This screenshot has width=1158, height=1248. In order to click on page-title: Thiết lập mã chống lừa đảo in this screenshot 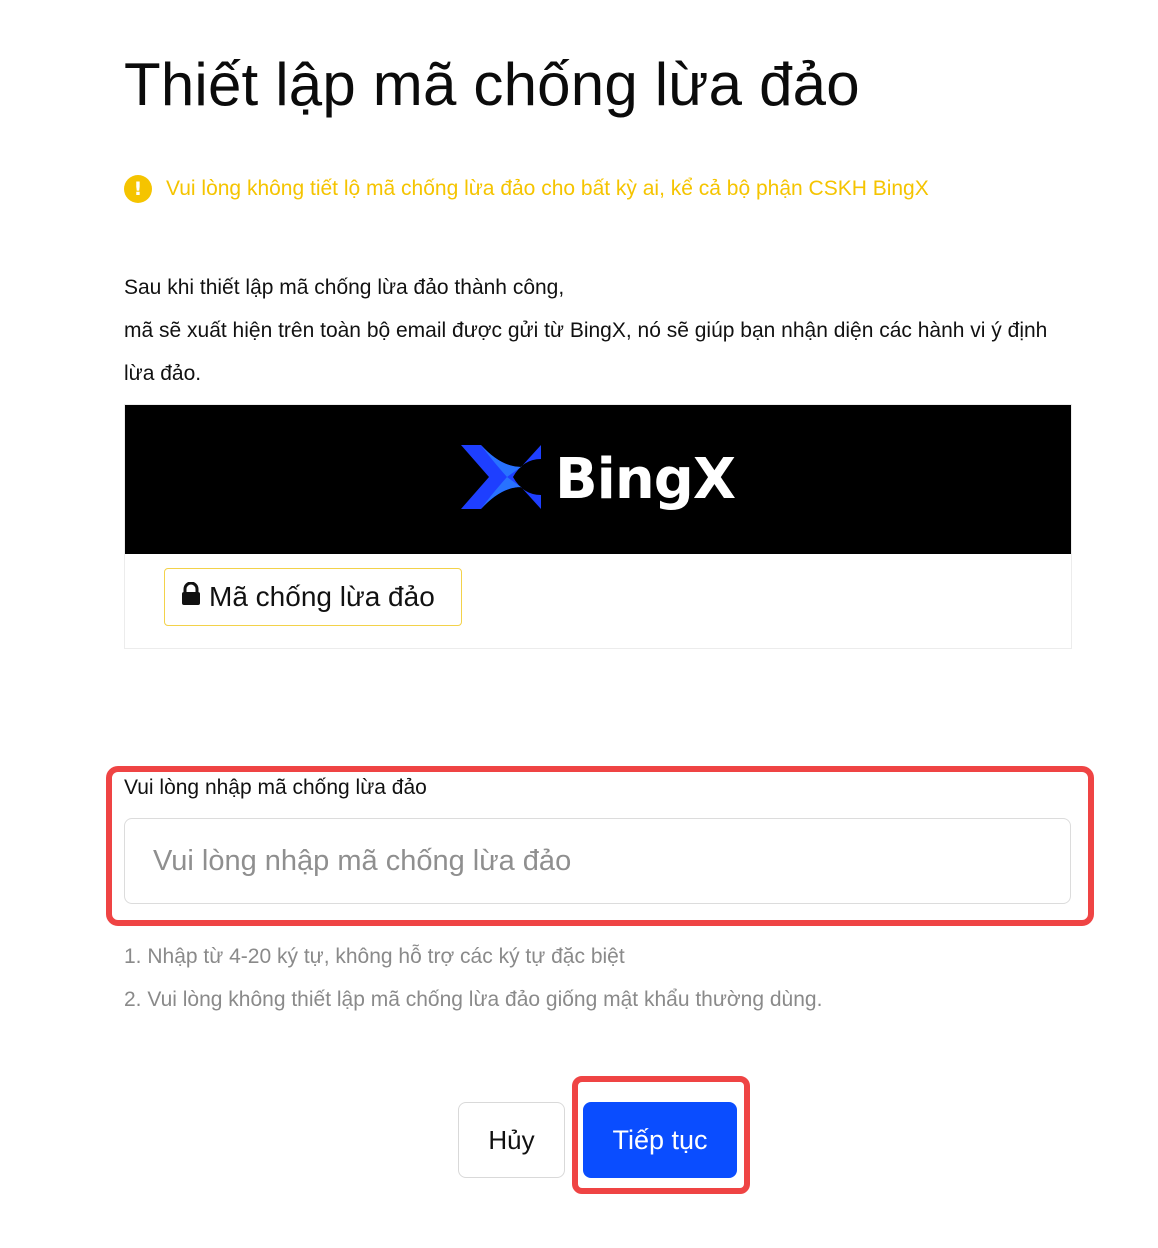, I will do `click(492, 84)`.